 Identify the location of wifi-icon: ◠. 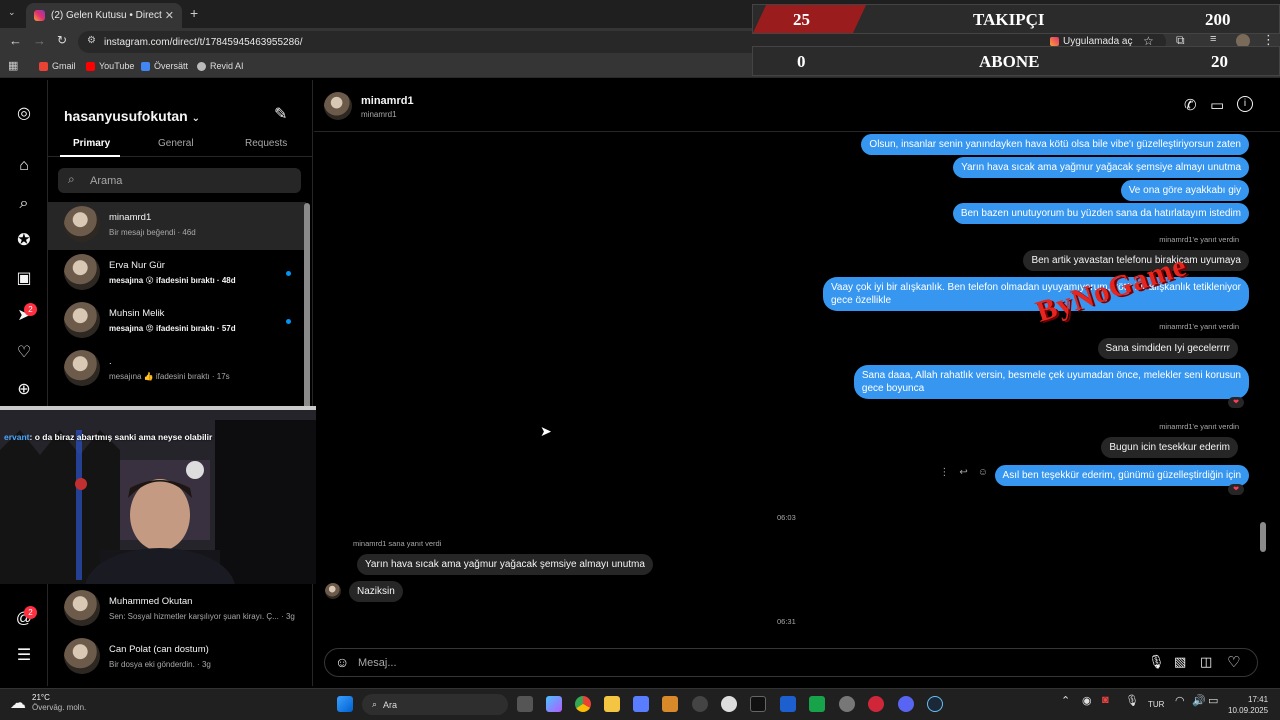
(1180, 700).